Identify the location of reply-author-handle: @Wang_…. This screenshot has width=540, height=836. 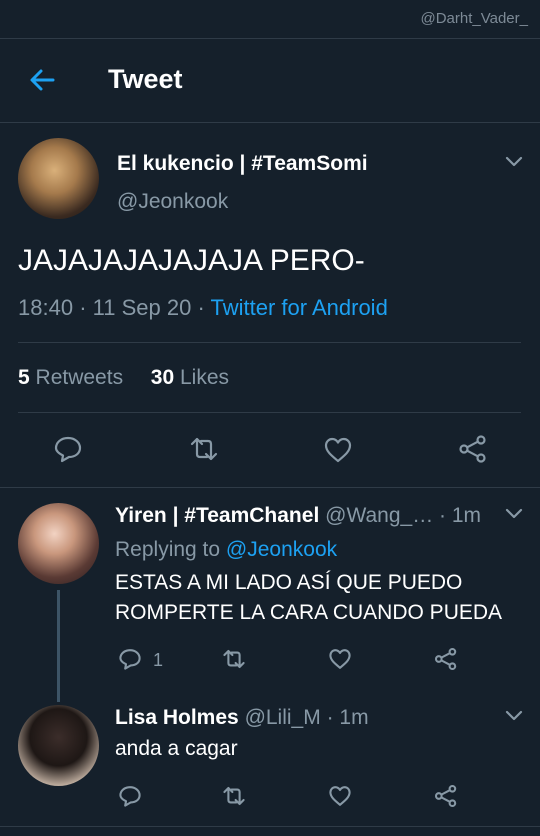
(379, 515).